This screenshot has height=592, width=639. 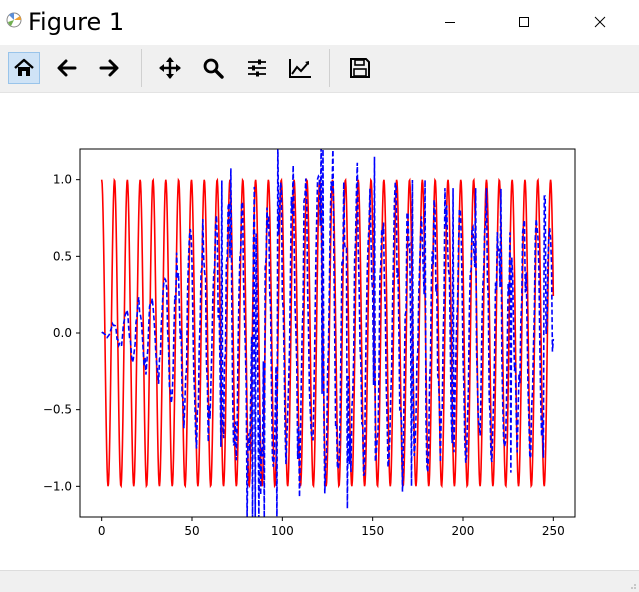 What do you see at coordinates (57, 410) in the screenshot?
I see `y-tick-label: −0.5` at bounding box center [57, 410].